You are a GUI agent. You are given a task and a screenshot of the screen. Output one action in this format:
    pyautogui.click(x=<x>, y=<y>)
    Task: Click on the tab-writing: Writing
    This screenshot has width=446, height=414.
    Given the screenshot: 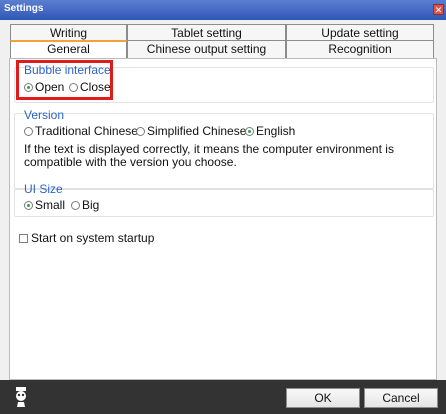 What is the action you would take?
    pyautogui.click(x=68, y=32)
    